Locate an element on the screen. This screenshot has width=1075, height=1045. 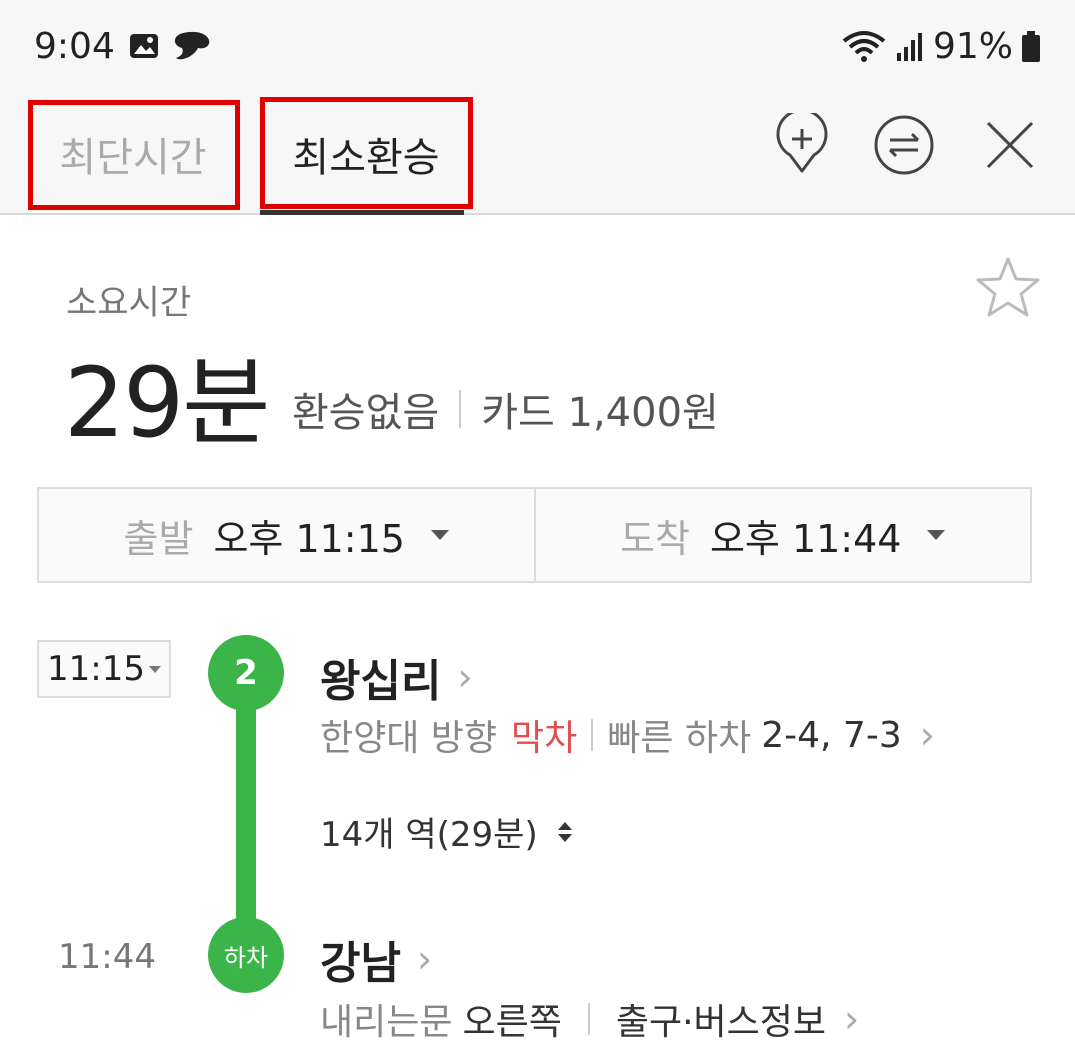
fast-exit-value: 2-4, 7-3 is located at coordinates (831, 735).